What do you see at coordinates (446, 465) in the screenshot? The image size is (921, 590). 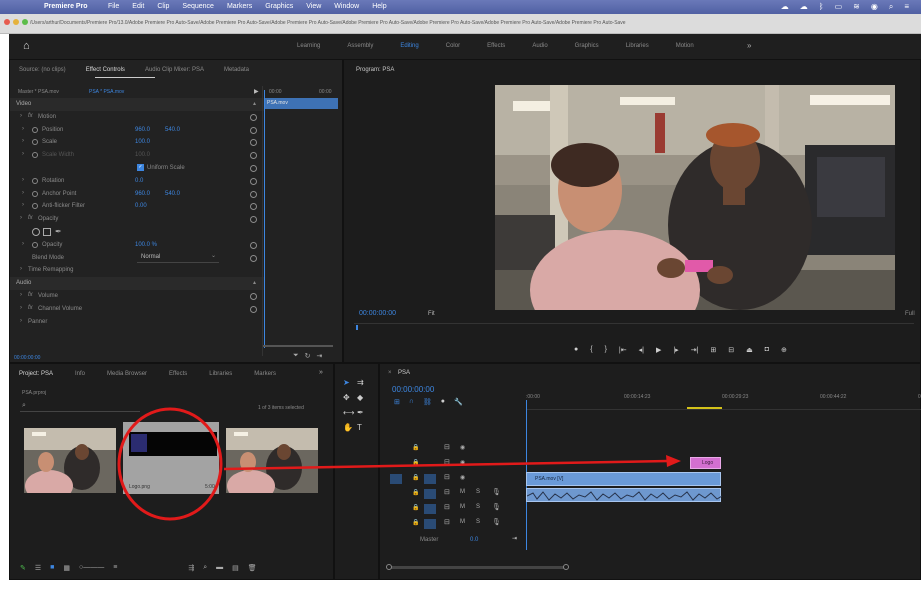 I see `annotation-arrow-line` at bounding box center [446, 465].